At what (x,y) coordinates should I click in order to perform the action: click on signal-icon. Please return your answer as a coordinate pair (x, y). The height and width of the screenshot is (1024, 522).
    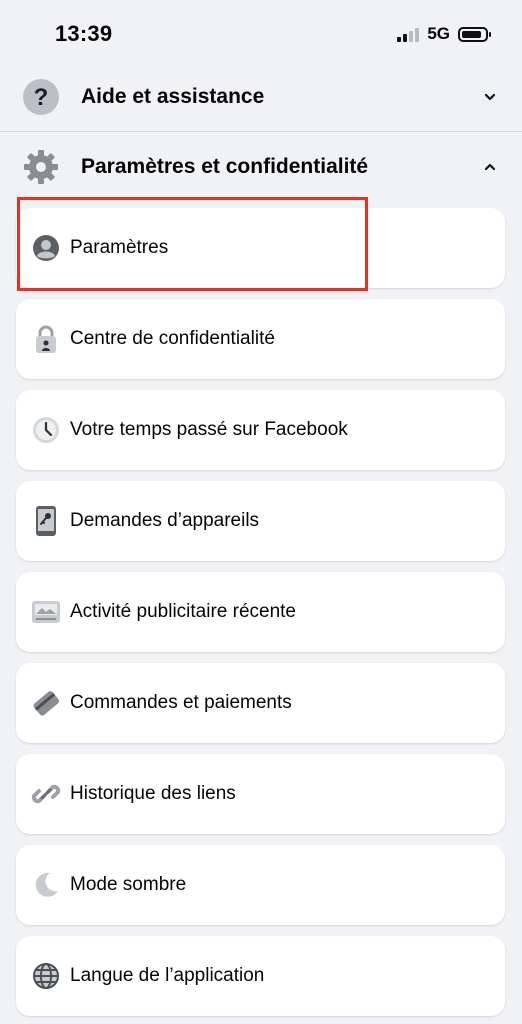
    Looking at the image, I should click on (408, 34).